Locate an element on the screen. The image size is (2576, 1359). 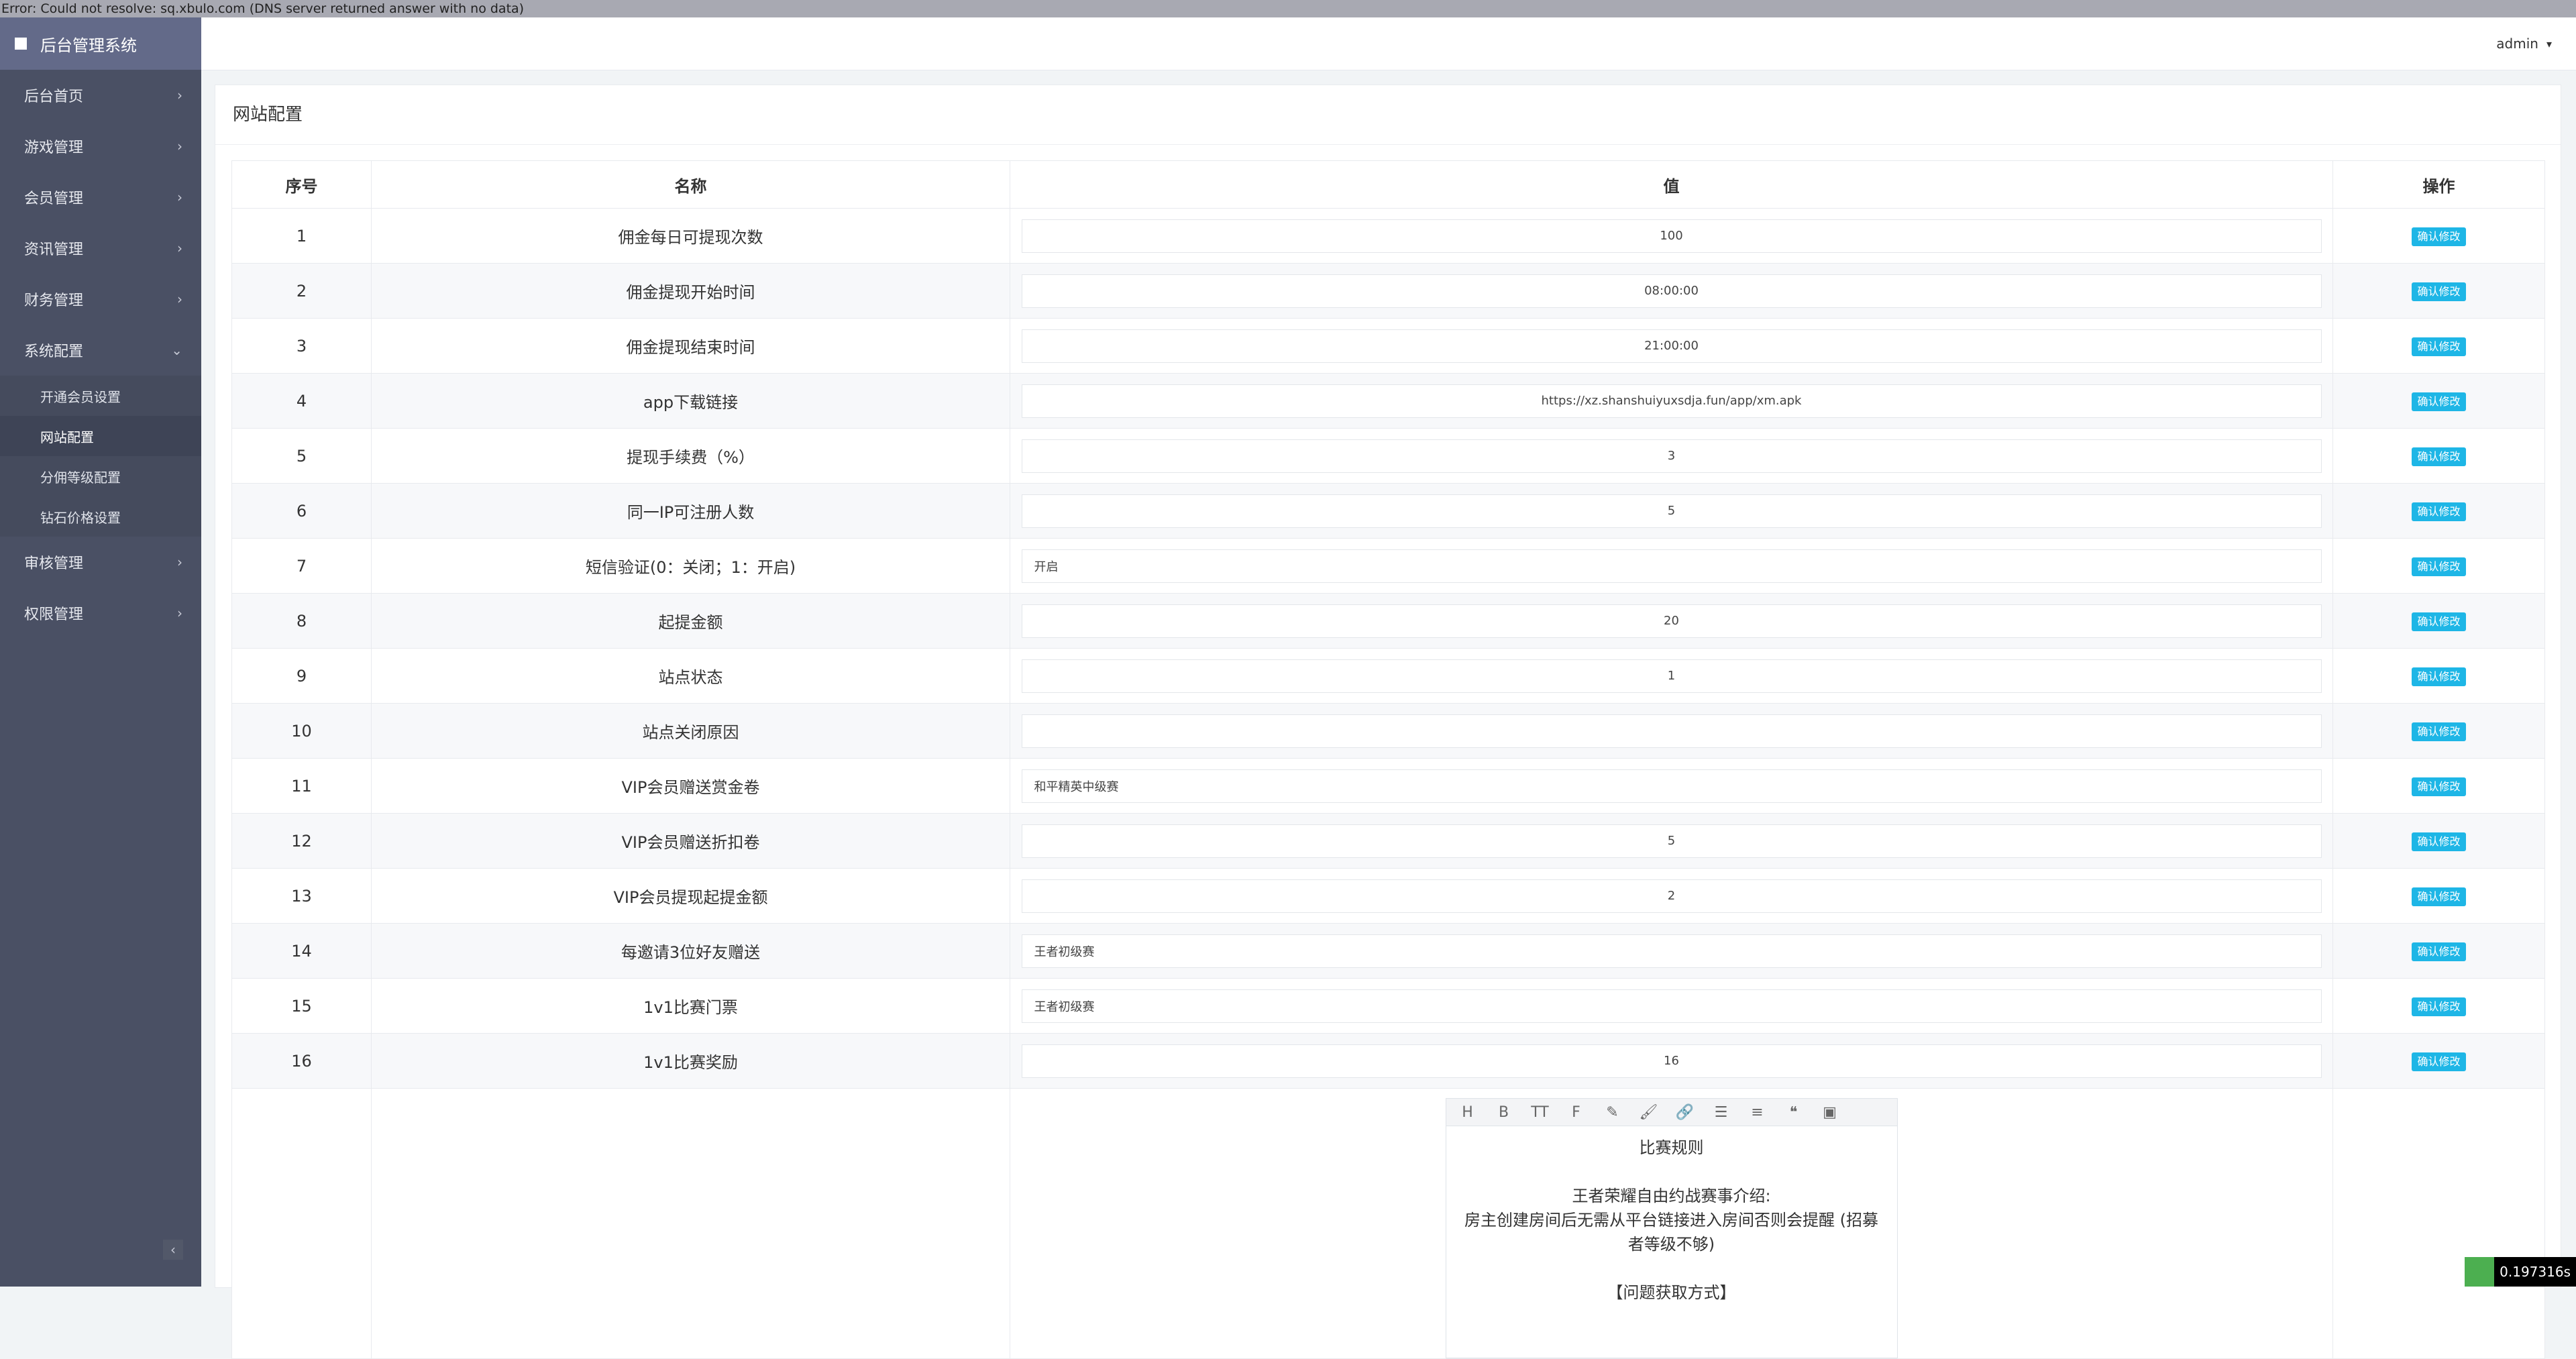
sidebar-subitem-site-config: 网站配置 is located at coordinates (100, 436).